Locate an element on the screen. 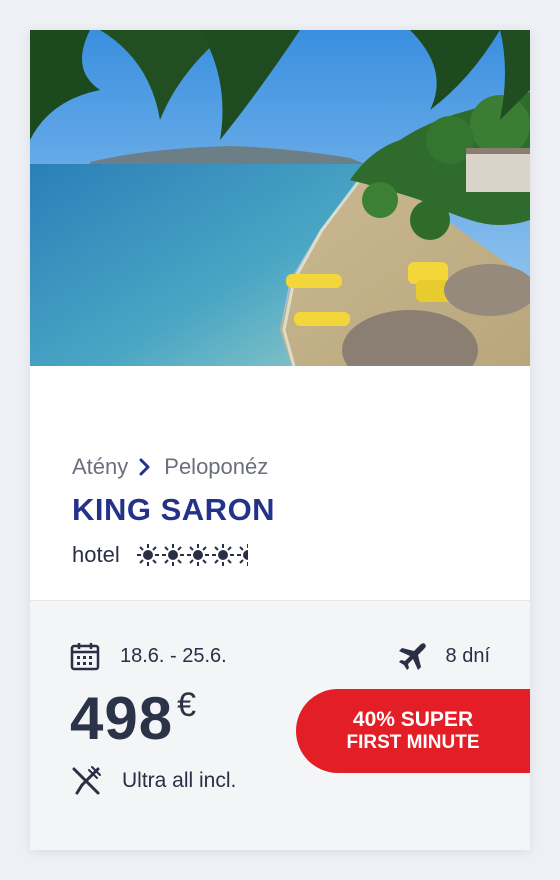 The image size is (560, 880). discount-badge: 40% SUPER FIRST MINUTE is located at coordinates (413, 731).